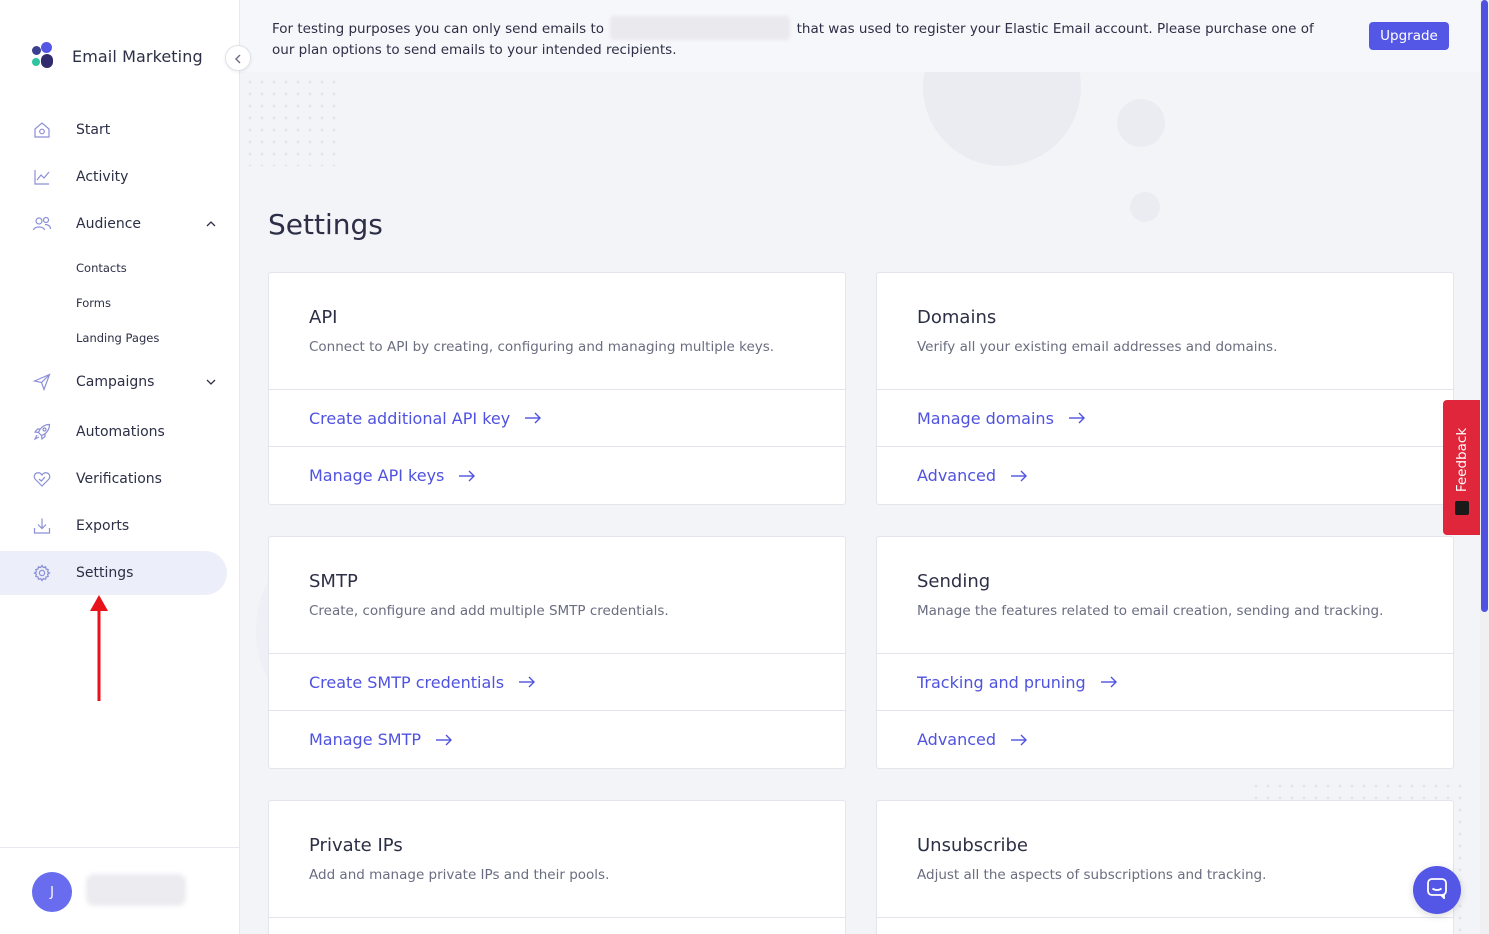  Describe the element at coordinates (1484, 306) in the screenshot. I see `scrollbar-thumb` at that location.